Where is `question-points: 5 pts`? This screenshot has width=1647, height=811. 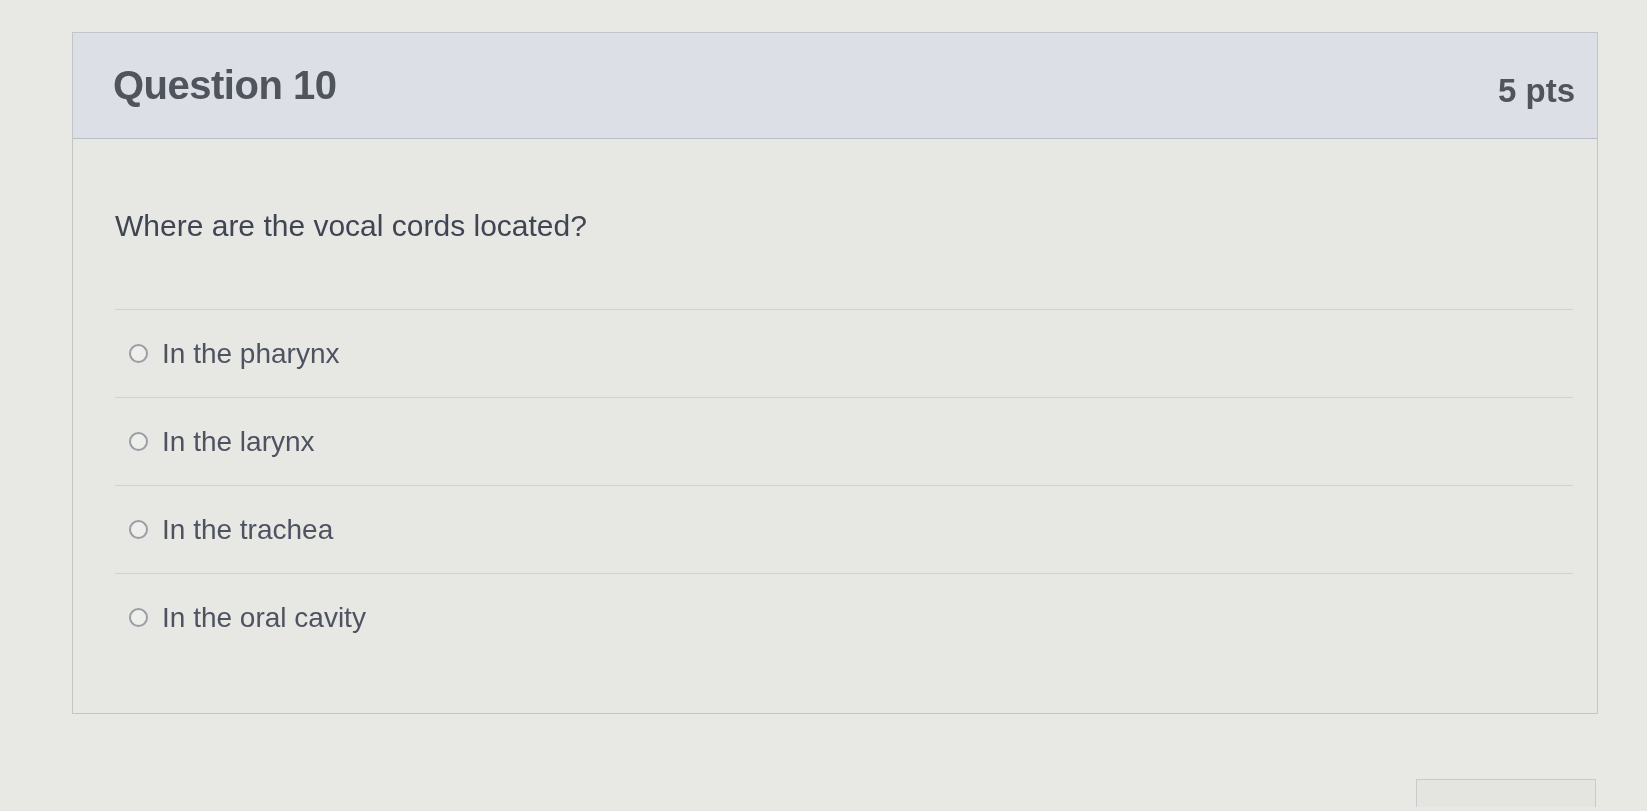 question-points: 5 pts is located at coordinates (1536, 90).